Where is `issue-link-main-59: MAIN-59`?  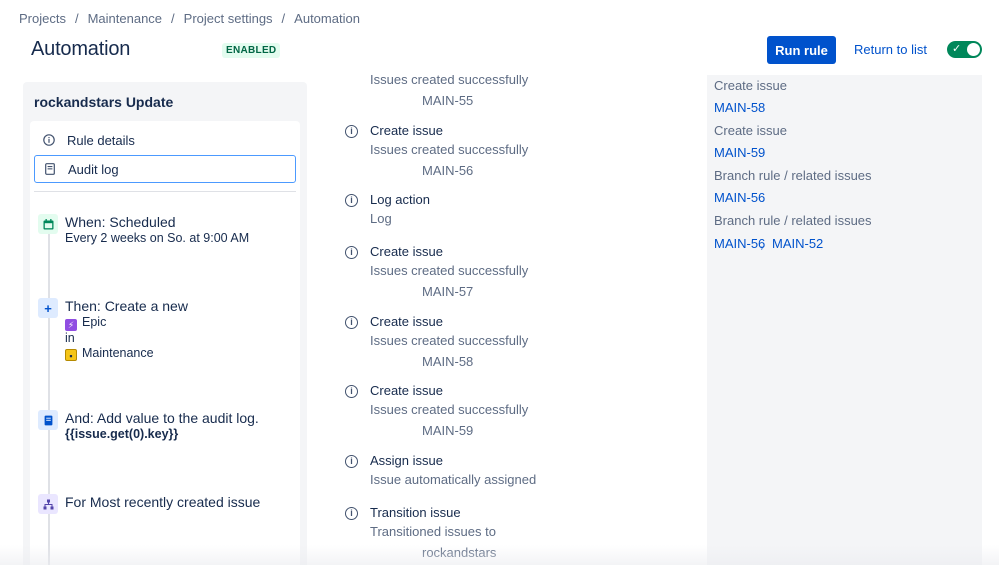
issue-link-main-59: MAIN-59 is located at coordinates (739, 152).